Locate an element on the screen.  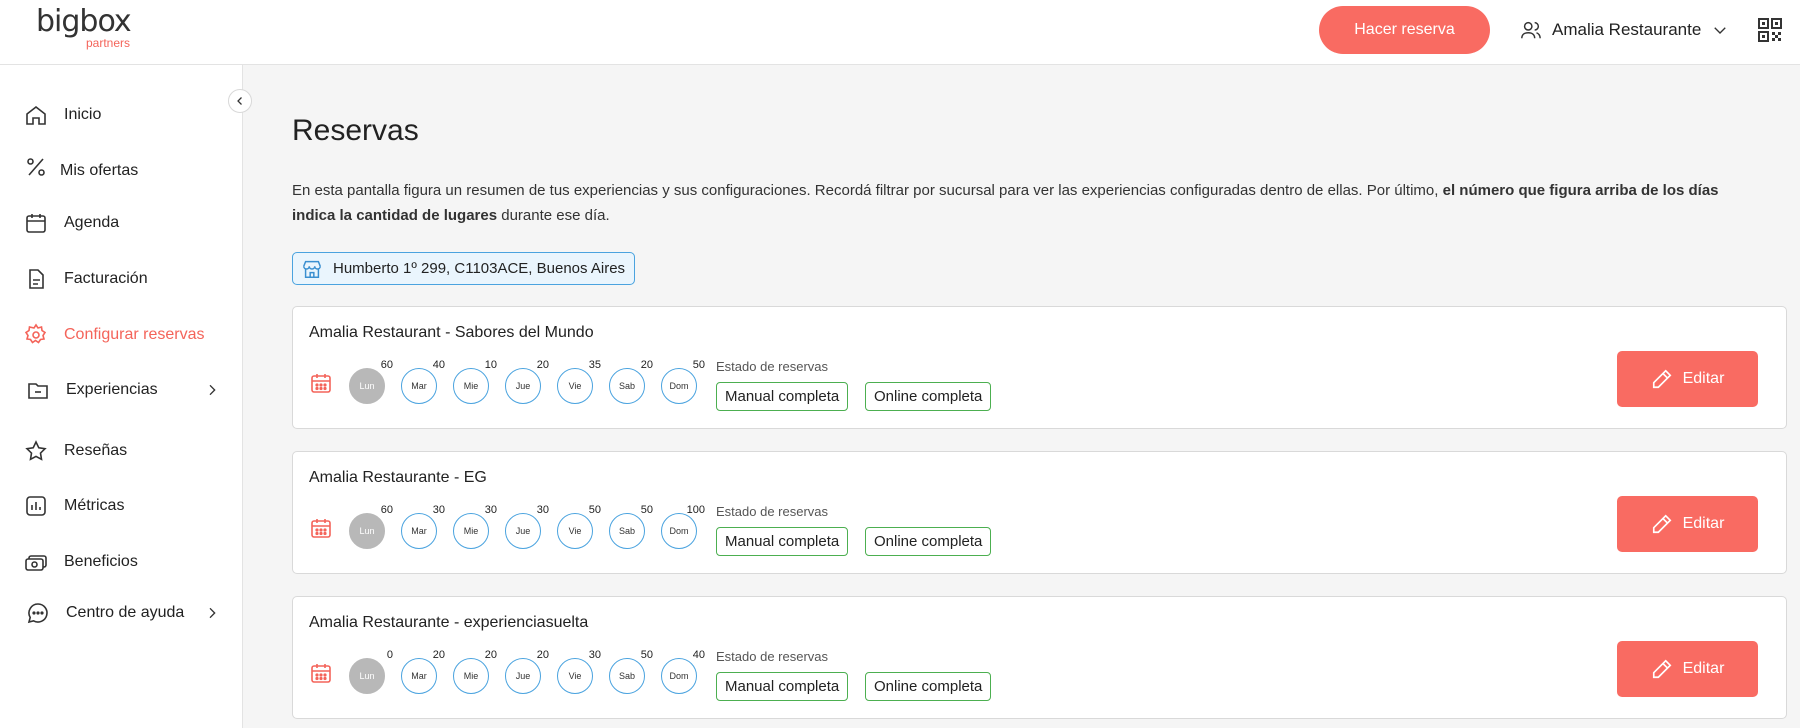
sidebar-item-label: Centro de ayuda is located at coordinates (125, 612).